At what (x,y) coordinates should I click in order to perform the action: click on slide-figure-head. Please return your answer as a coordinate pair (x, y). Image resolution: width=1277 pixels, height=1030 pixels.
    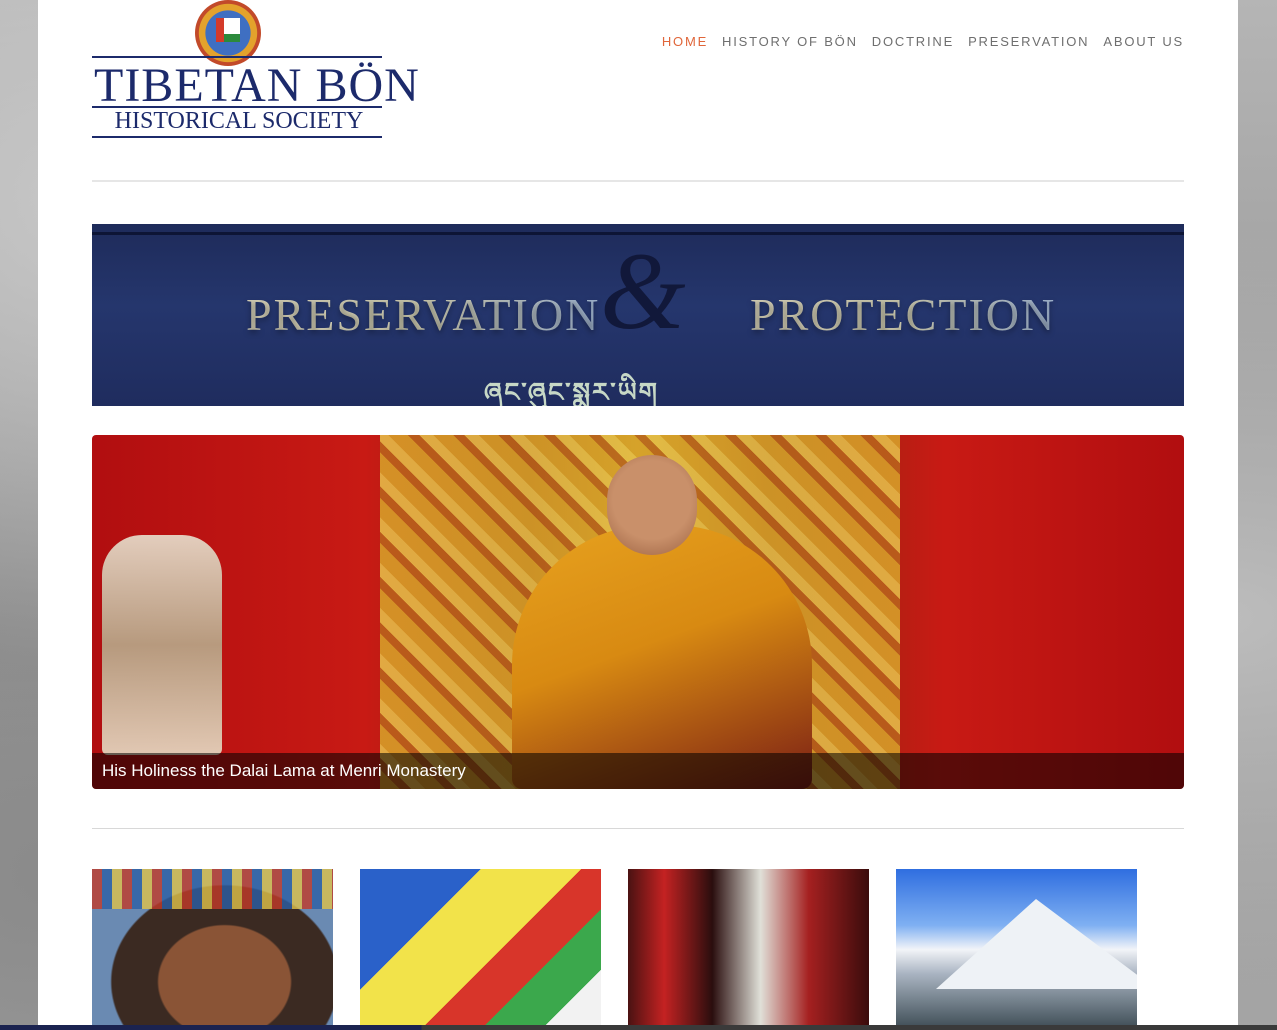
    Looking at the image, I should click on (652, 505).